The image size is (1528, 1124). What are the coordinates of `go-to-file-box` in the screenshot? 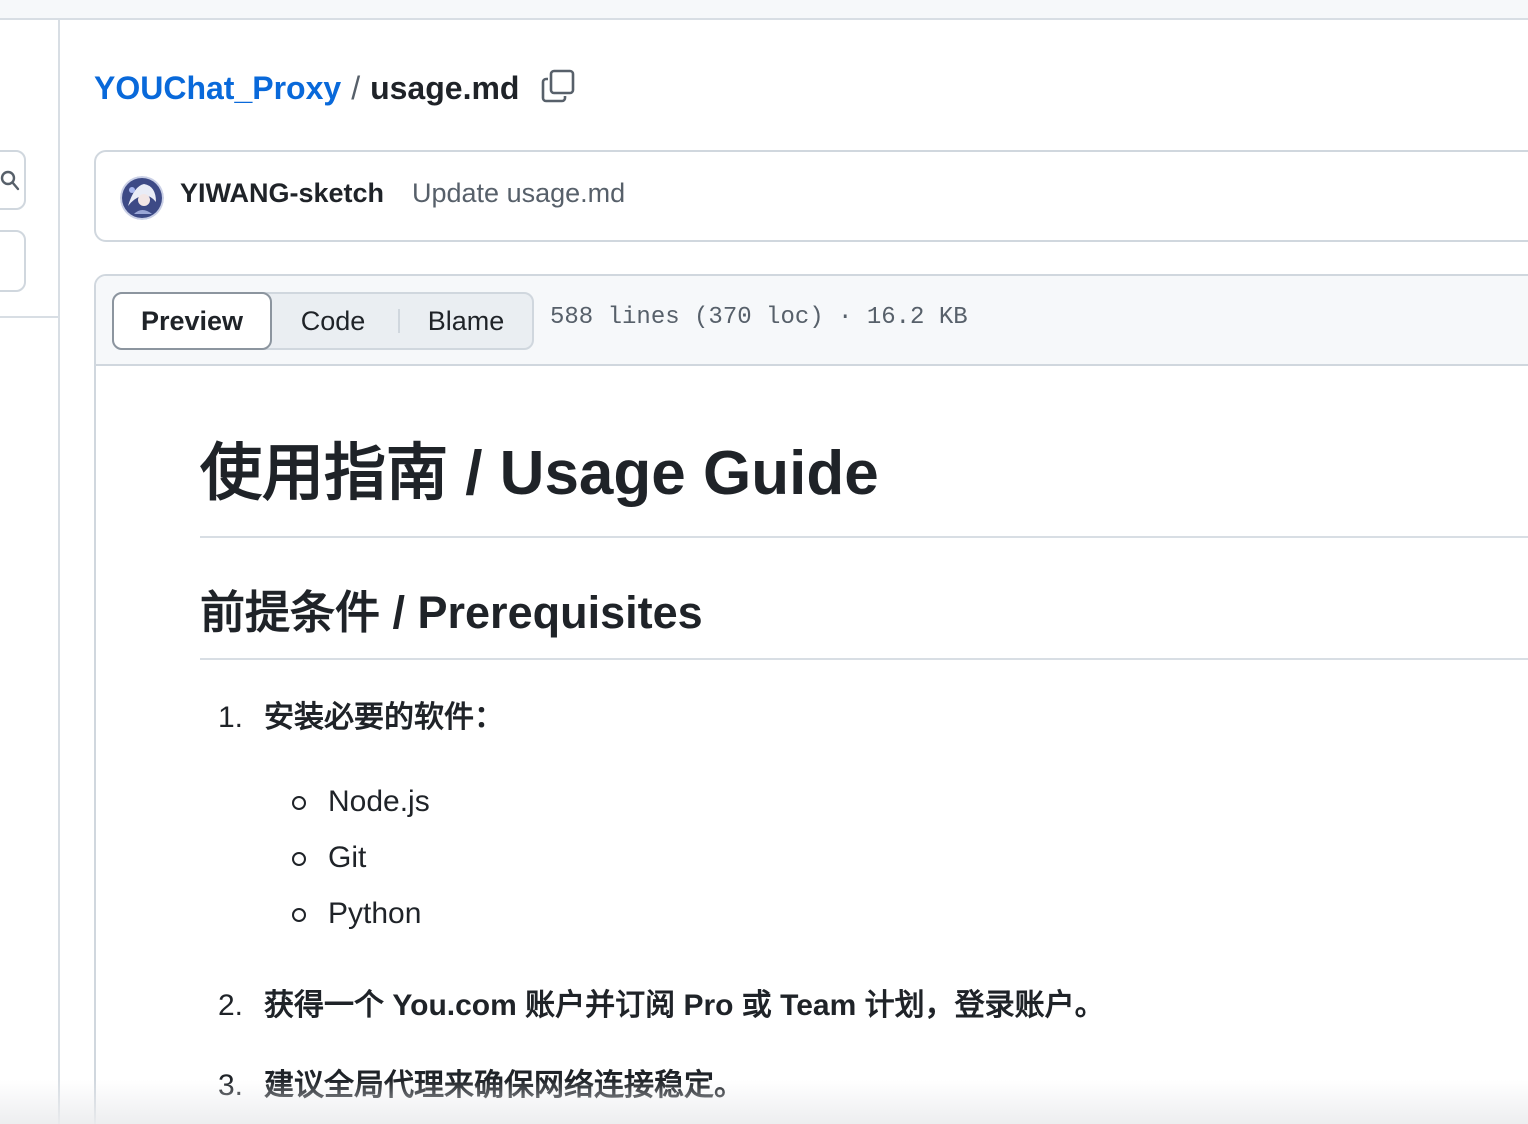 It's located at (13, 261).